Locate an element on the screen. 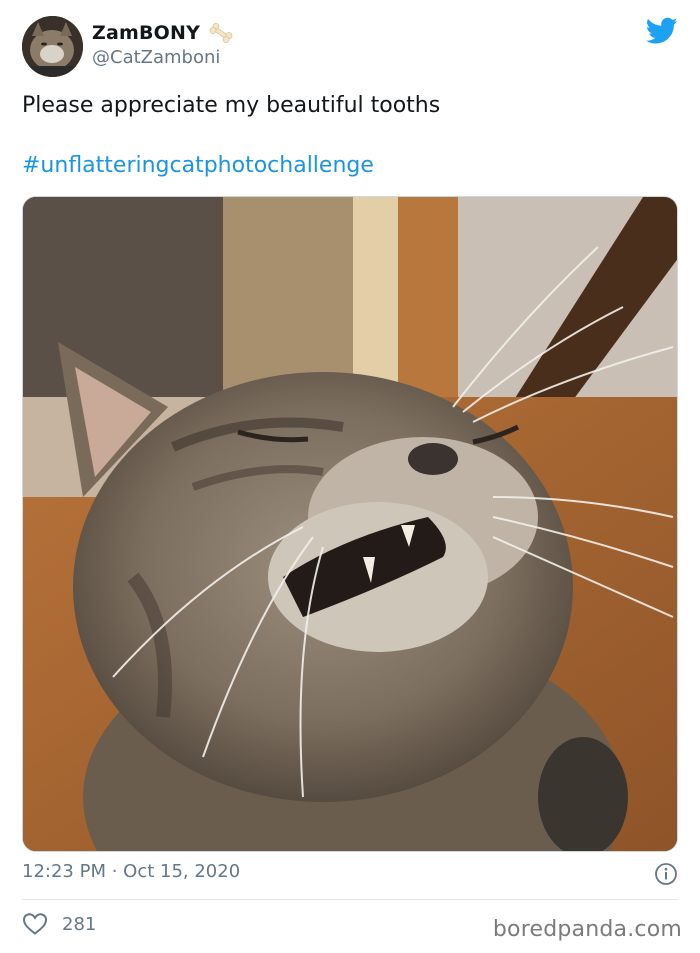 This screenshot has width=700, height=953. bone-icon is located at coordinates (221, 33).